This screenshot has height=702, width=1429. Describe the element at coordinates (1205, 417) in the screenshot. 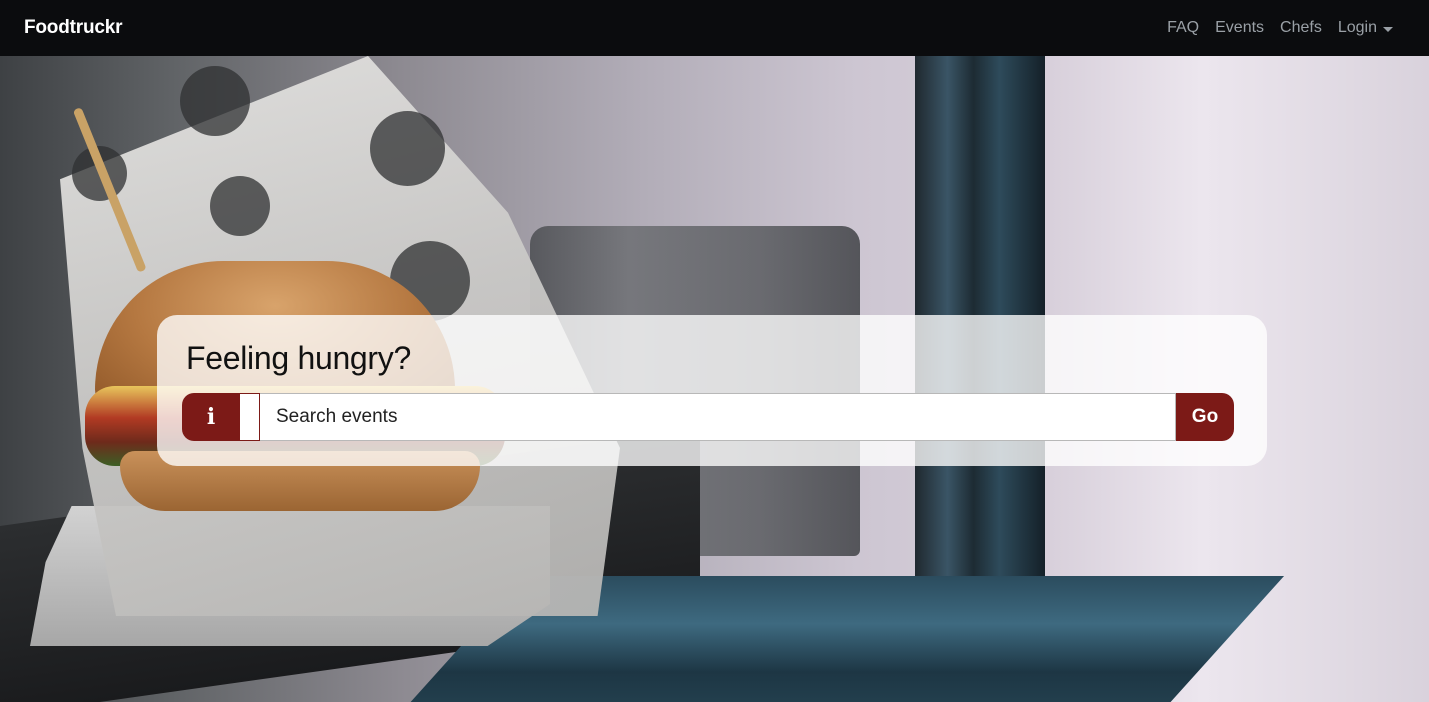

I see `go-button: Go` at that location.